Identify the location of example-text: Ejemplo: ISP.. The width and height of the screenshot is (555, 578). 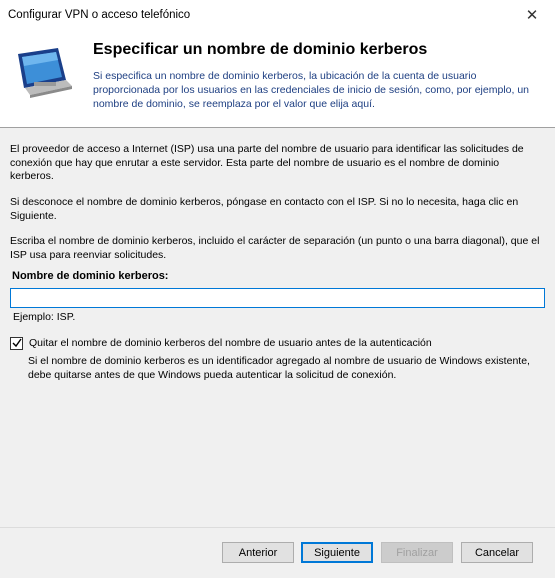
(44, 317).